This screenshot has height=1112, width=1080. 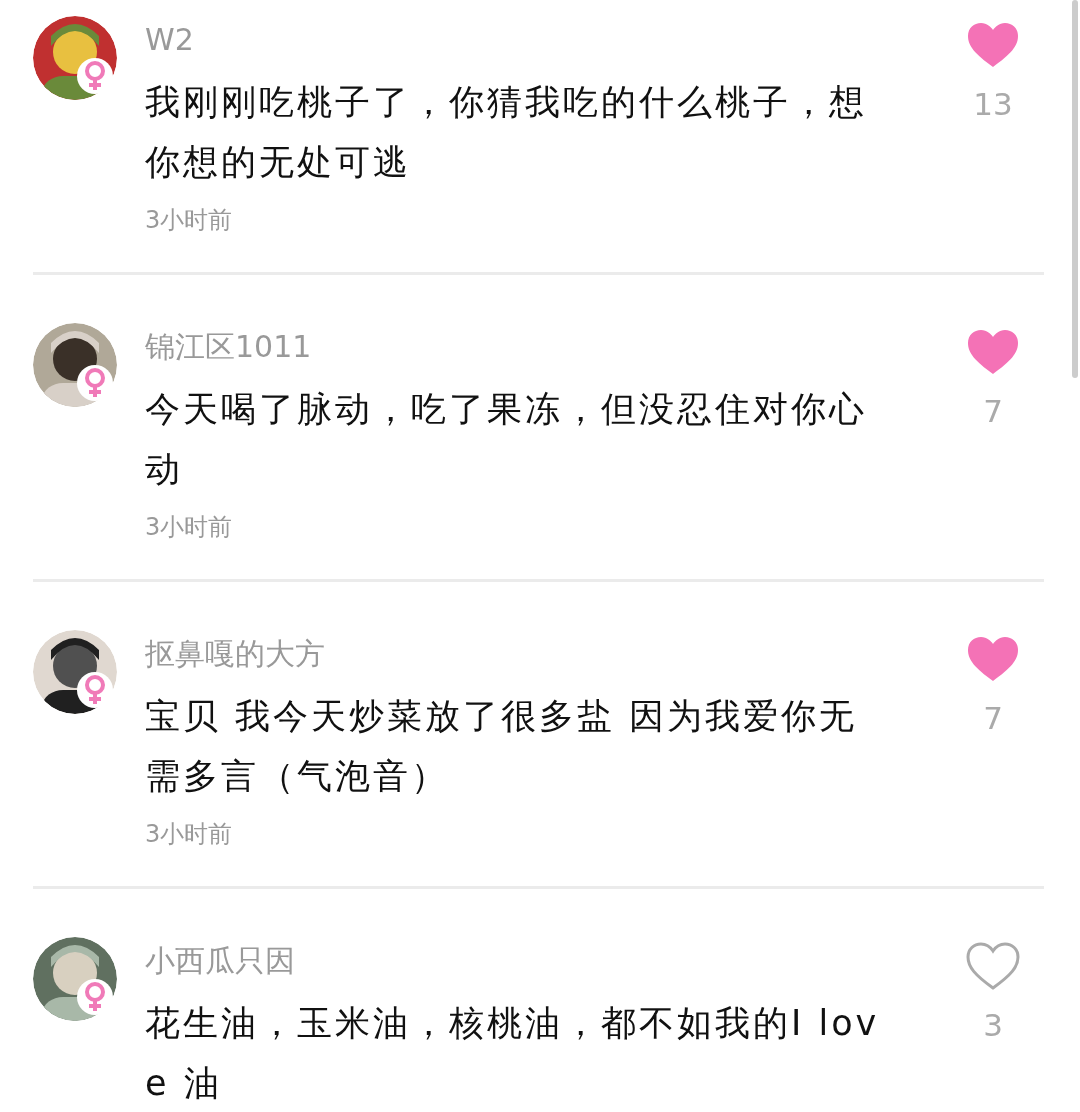 I want to click on username: W2, so click(x=529, y=40).